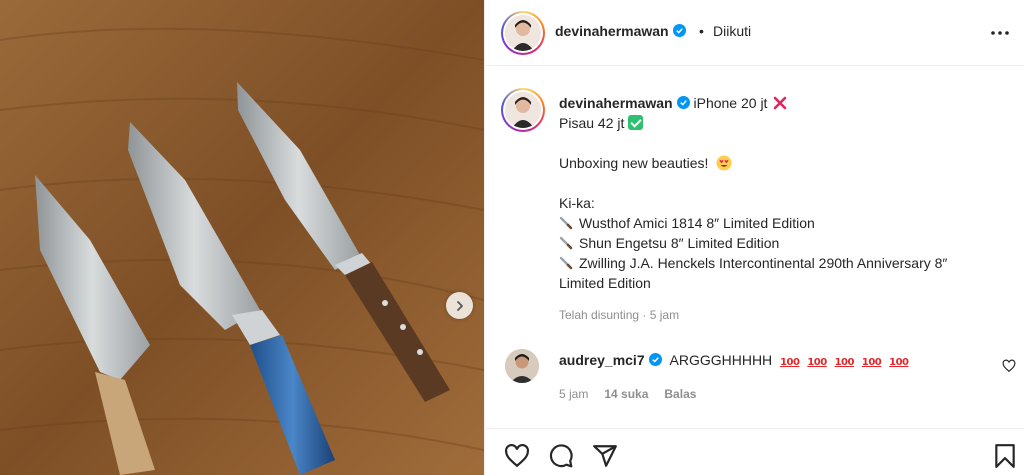 This screenshot has width=1024, height=475. I want to click on comment-likes-button: 14 suka, so click(626, 394).